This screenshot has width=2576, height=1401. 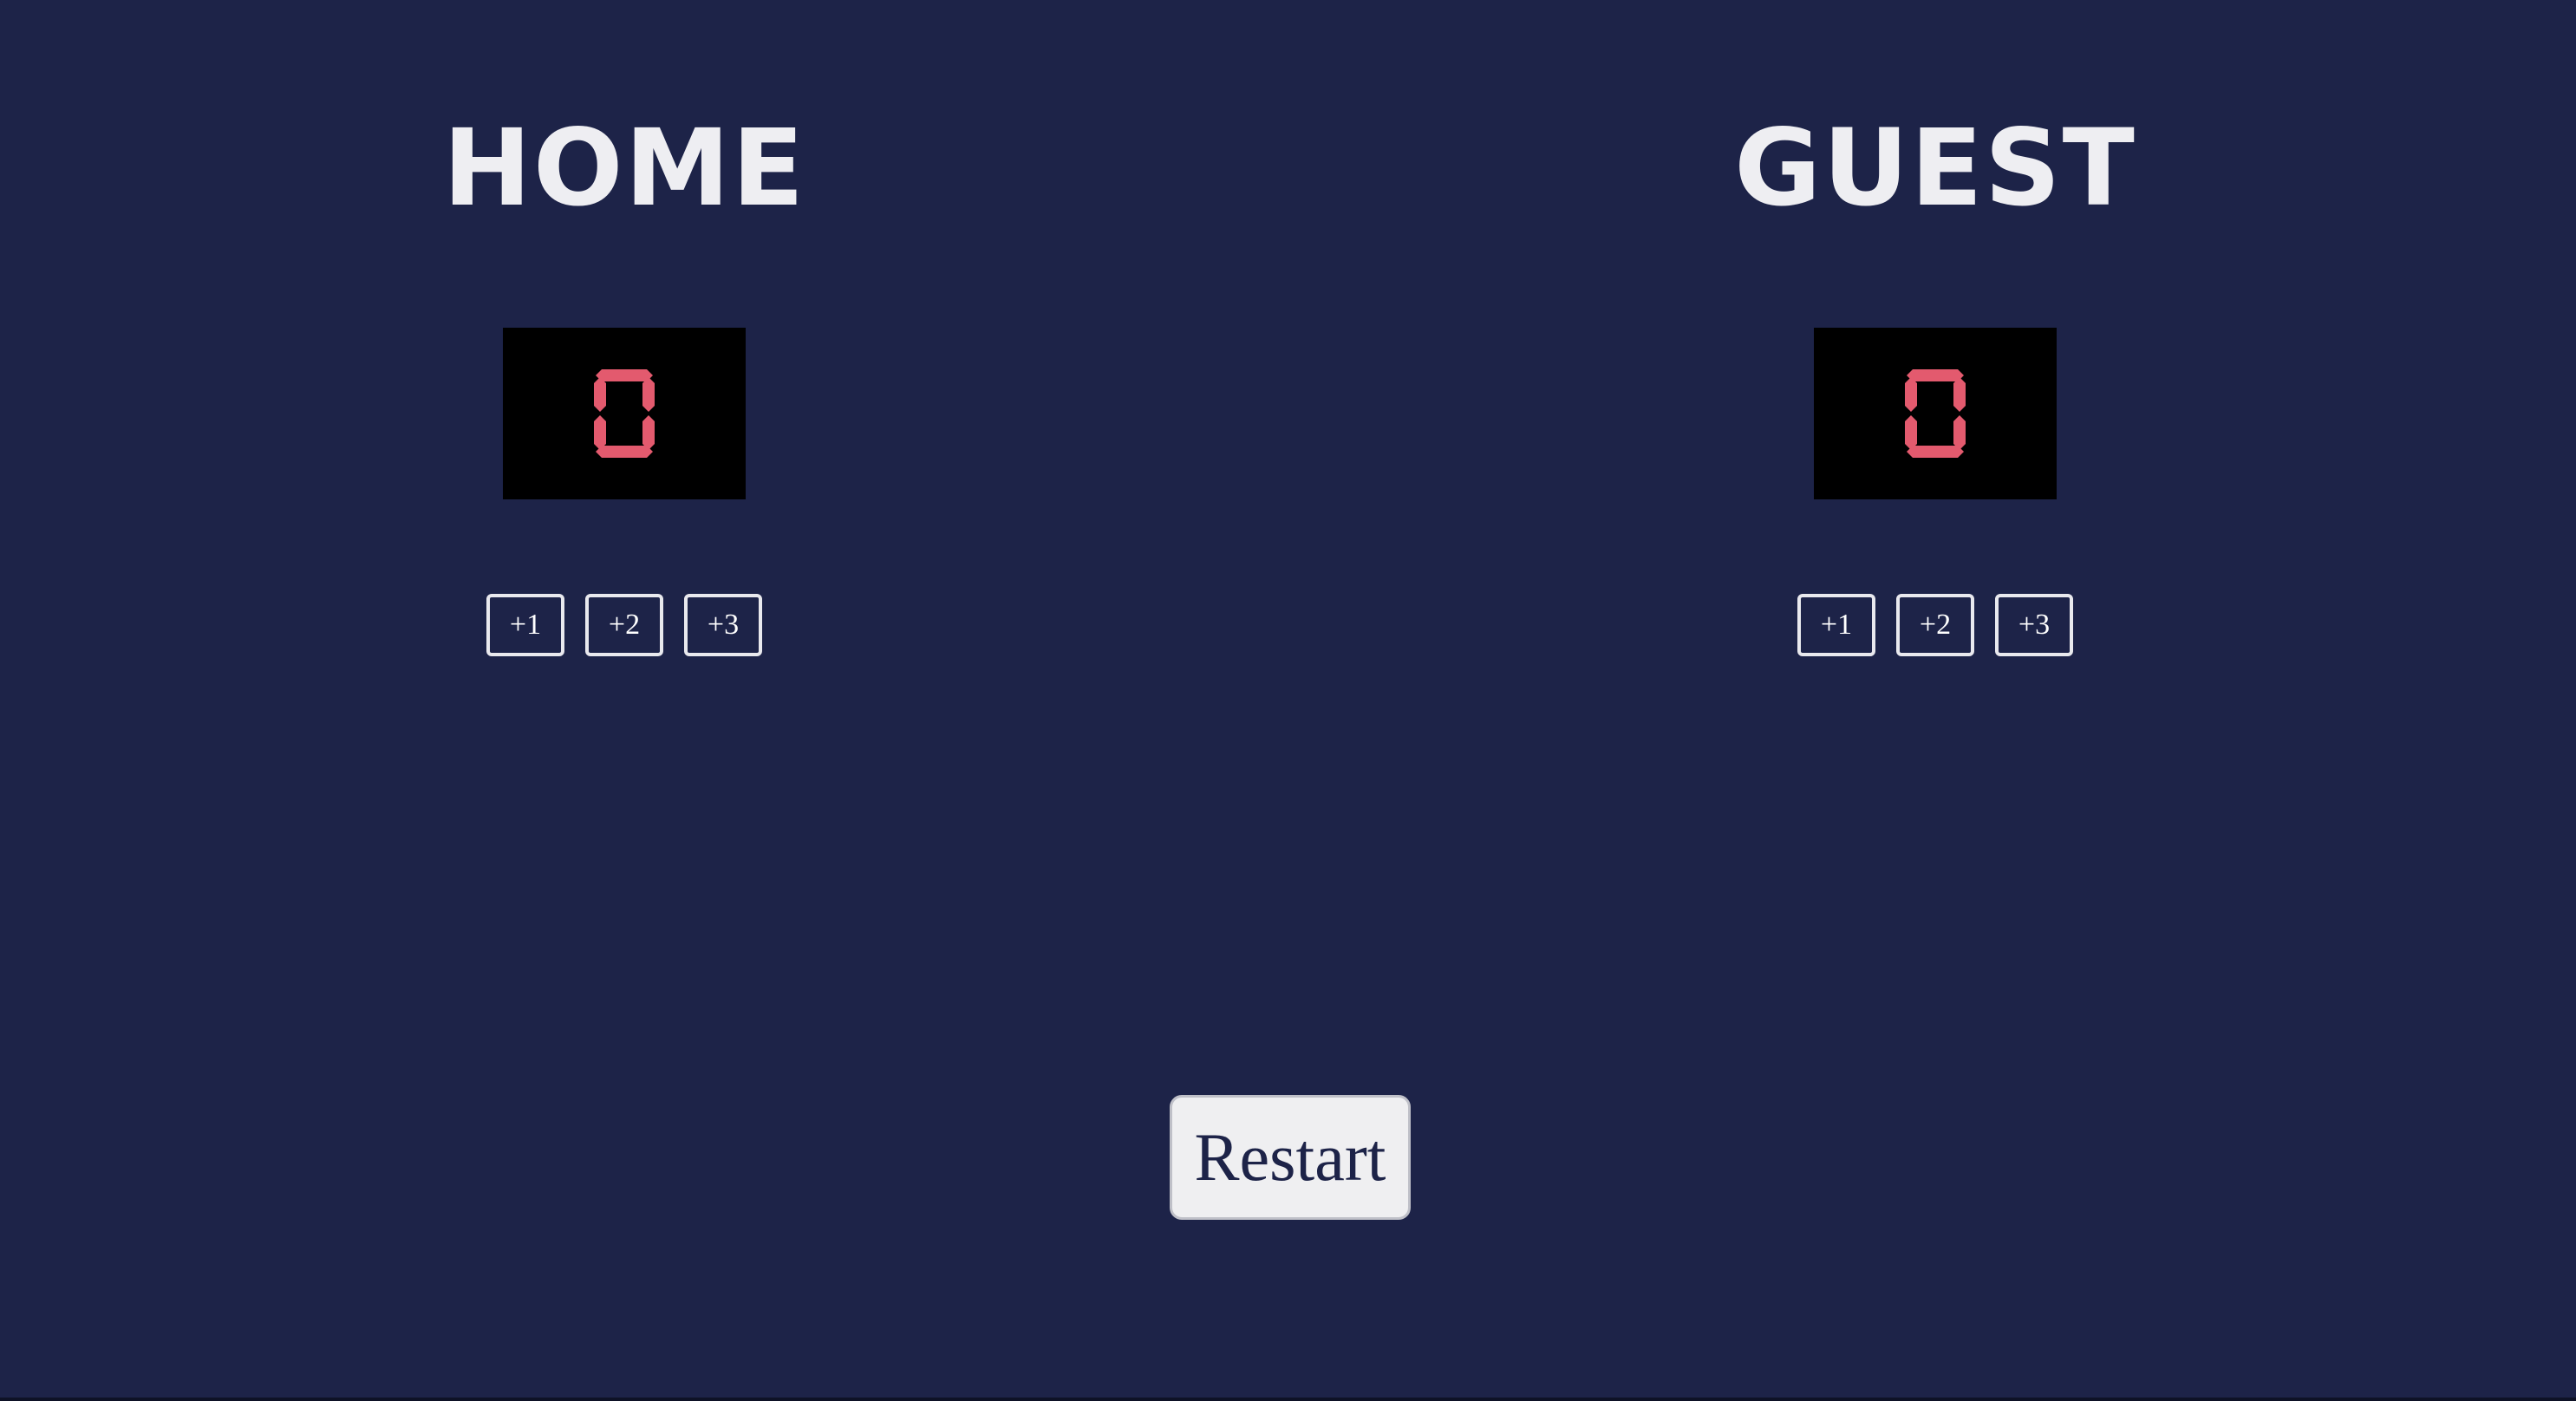 I want to click on home-add-2-button: +2, so click(x=624, y=625).